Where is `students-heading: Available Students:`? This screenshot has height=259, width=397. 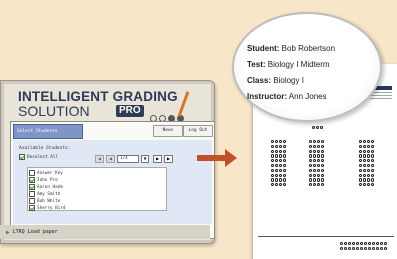 students-heading: Available Students: is located at coordinates (45, 148).